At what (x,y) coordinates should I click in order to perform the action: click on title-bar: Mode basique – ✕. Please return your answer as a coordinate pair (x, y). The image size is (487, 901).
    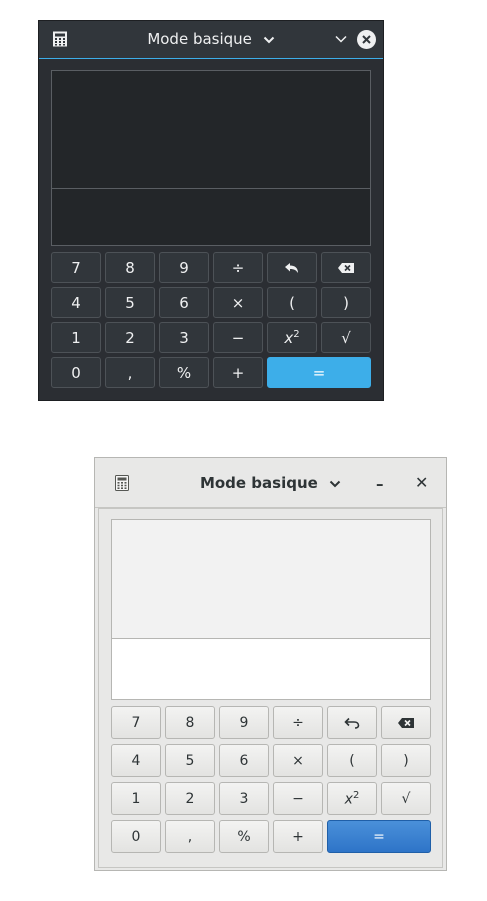
    Looking at the image, I should click on (270, 483).